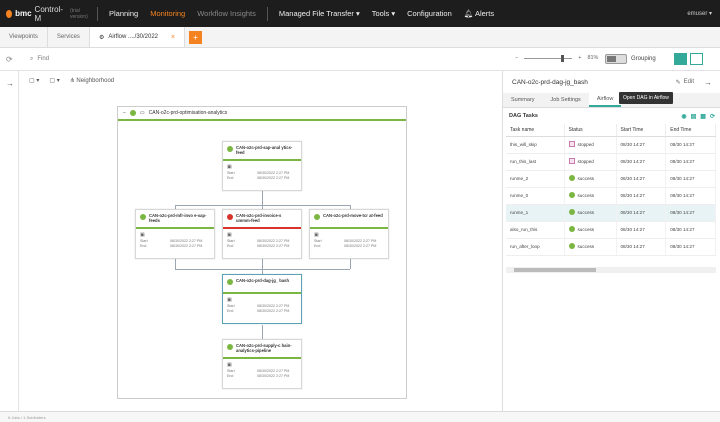 The width and height of the screenshot is (720, 422). I want to click on search-placeholder: Find, so click(43, 59).